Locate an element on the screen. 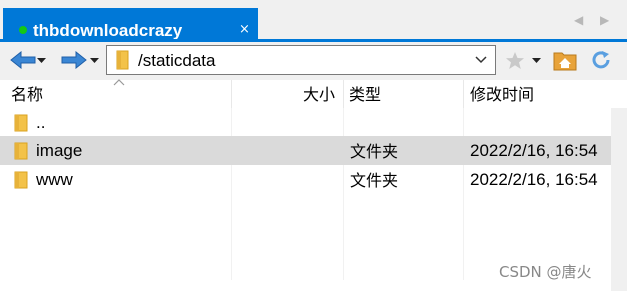 The width and height of the screenshot is (627, 291). connection-status-icon is located at coordinates (23, 30).